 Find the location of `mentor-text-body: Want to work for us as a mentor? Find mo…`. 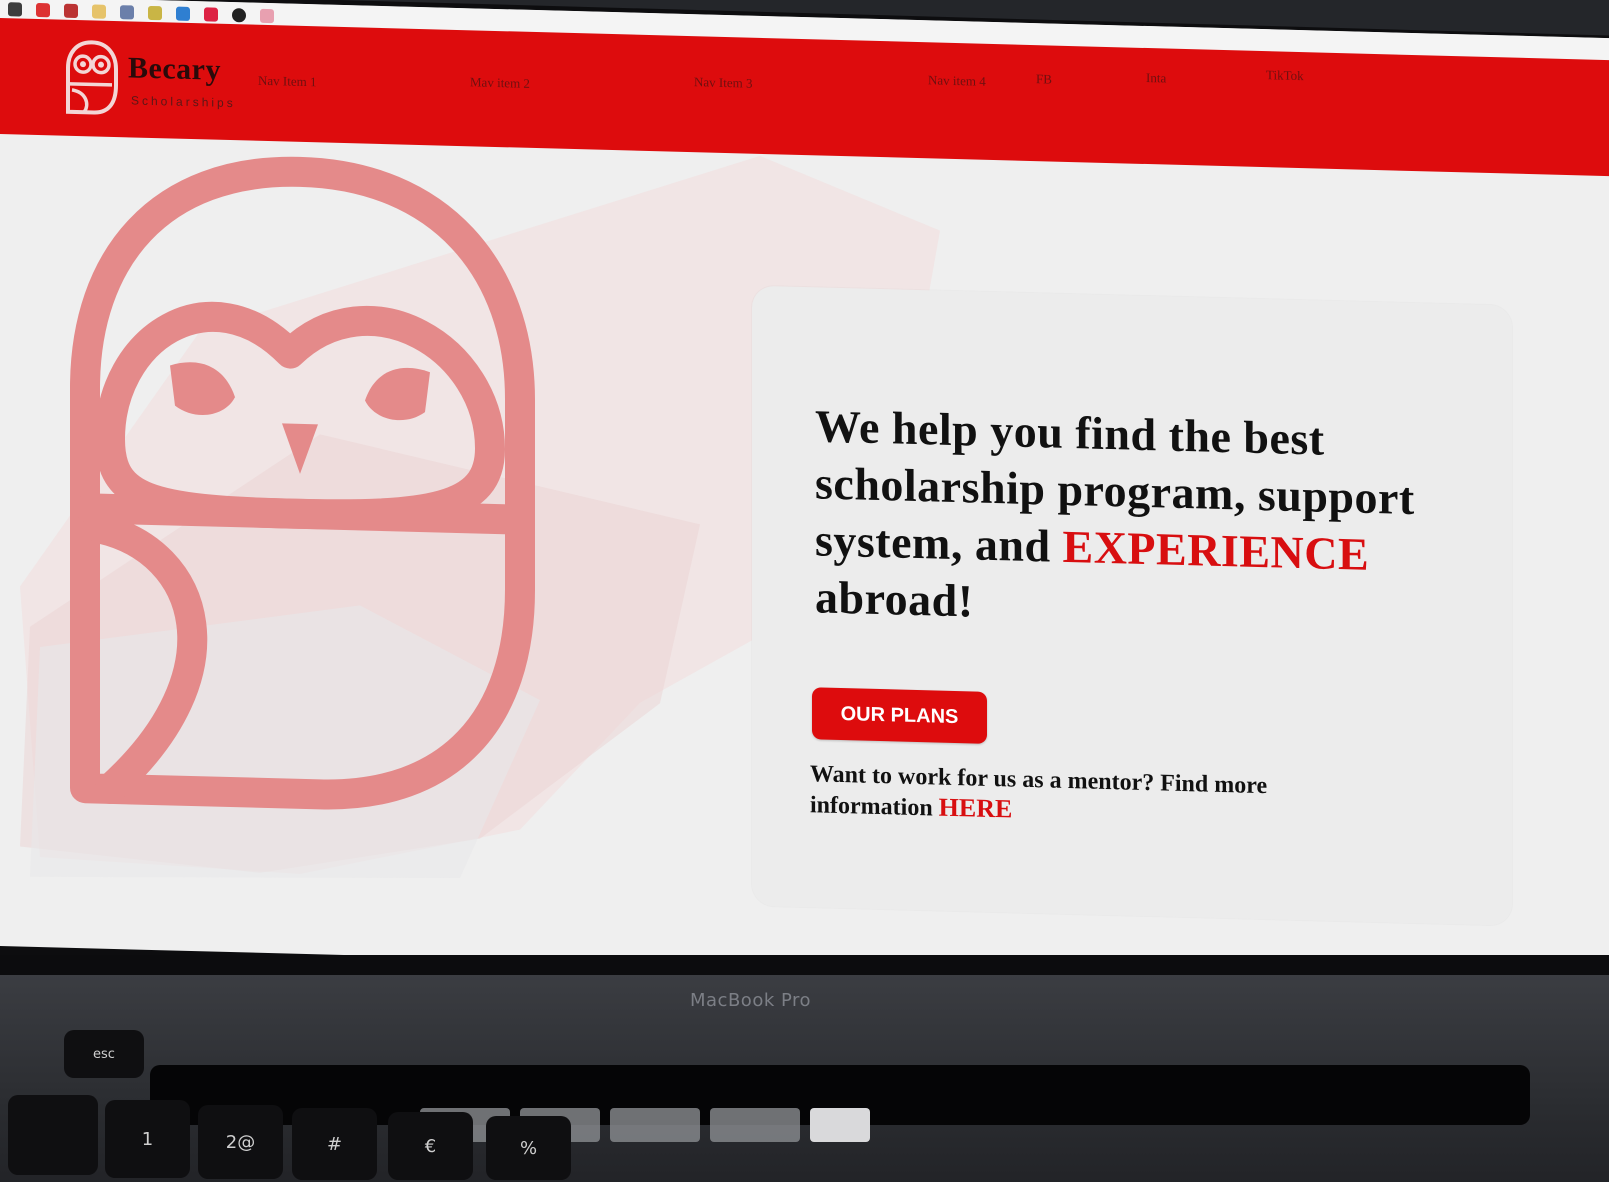

mentor-text-body: Want to work for us as a mentor? Find mo… is located at coordinates (1039, 791).